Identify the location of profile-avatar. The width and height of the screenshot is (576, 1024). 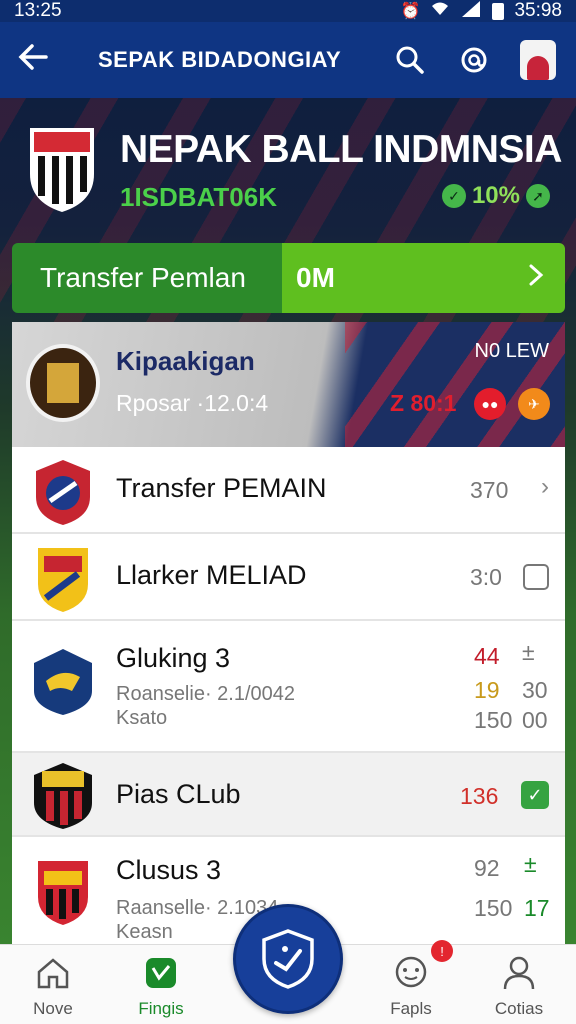
(538, 60).